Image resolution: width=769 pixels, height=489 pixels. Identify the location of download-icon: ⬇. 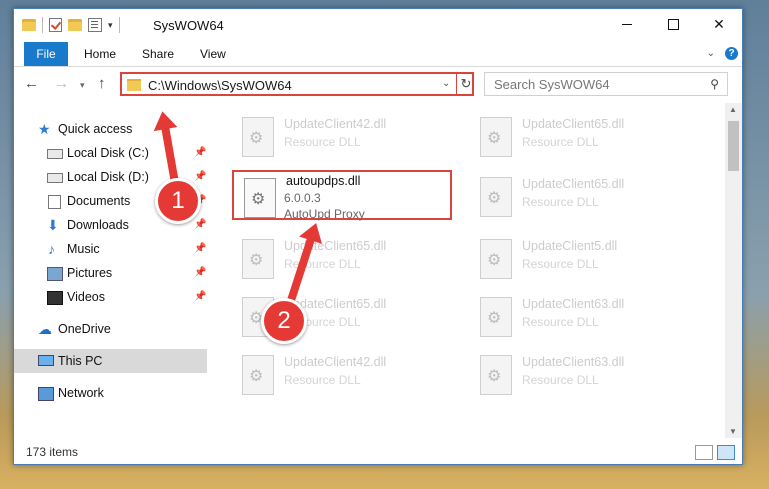
(53, 225).